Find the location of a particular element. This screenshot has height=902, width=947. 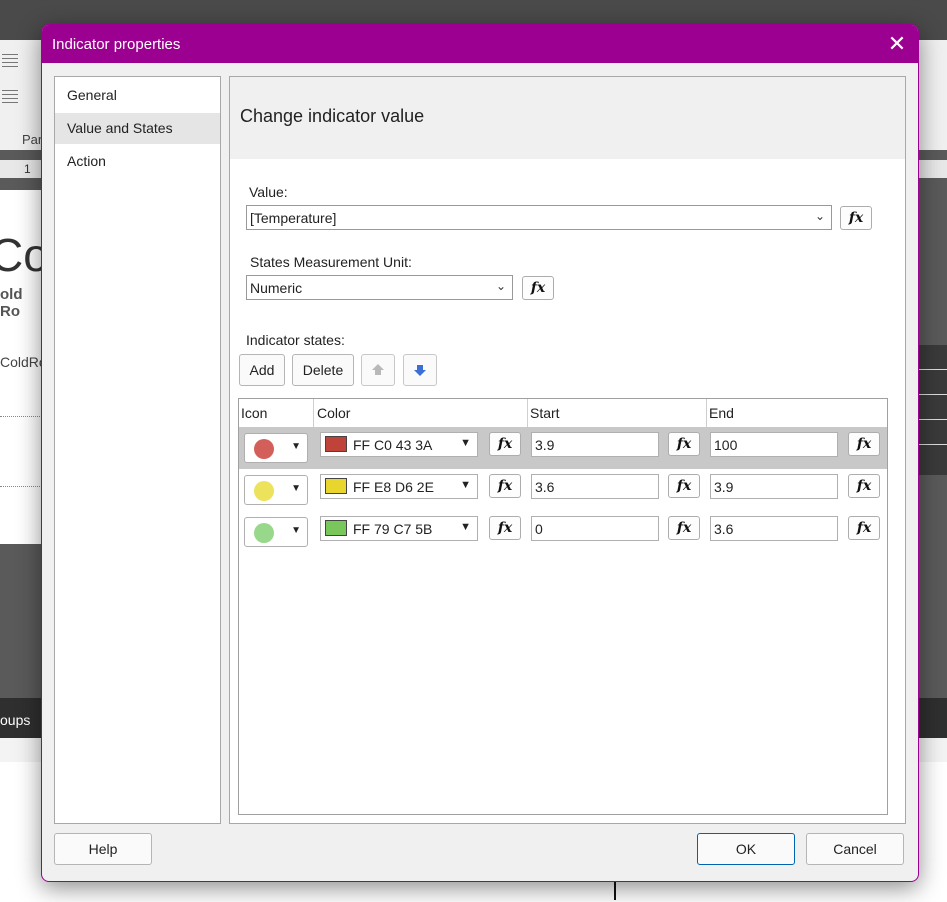

color-value: FF C0 43 3A is located at coordinates (393, 445).